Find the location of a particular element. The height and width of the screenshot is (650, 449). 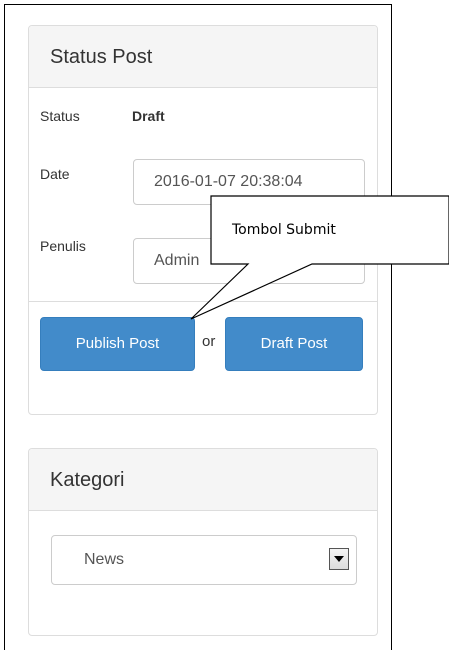

author-label: Penulis is located at coordinates (63, 246).